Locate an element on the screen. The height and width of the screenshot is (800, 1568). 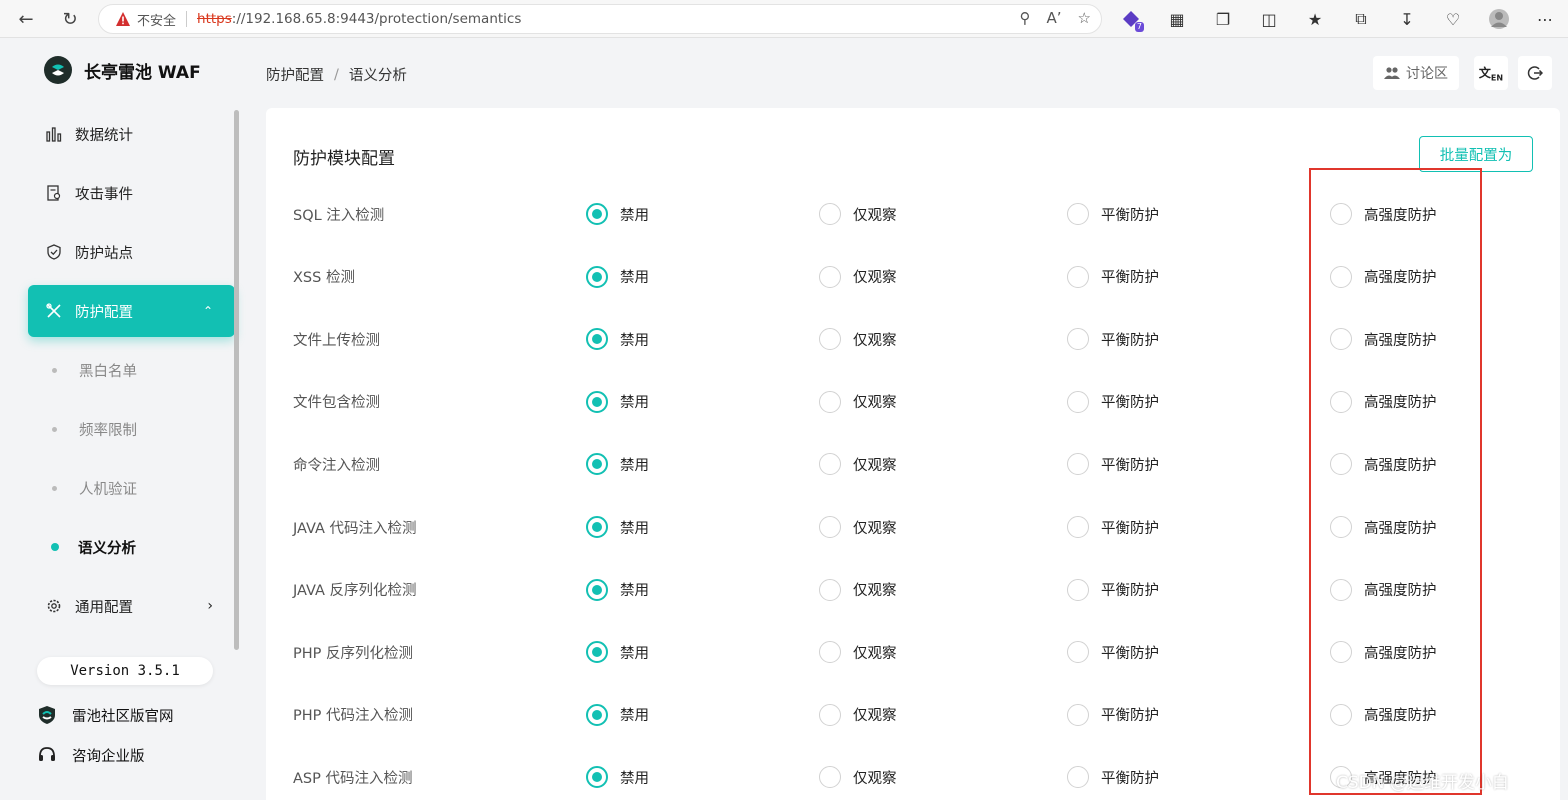
app-logo: 长亭雷池 WAF is located at coordinates (122, 70).